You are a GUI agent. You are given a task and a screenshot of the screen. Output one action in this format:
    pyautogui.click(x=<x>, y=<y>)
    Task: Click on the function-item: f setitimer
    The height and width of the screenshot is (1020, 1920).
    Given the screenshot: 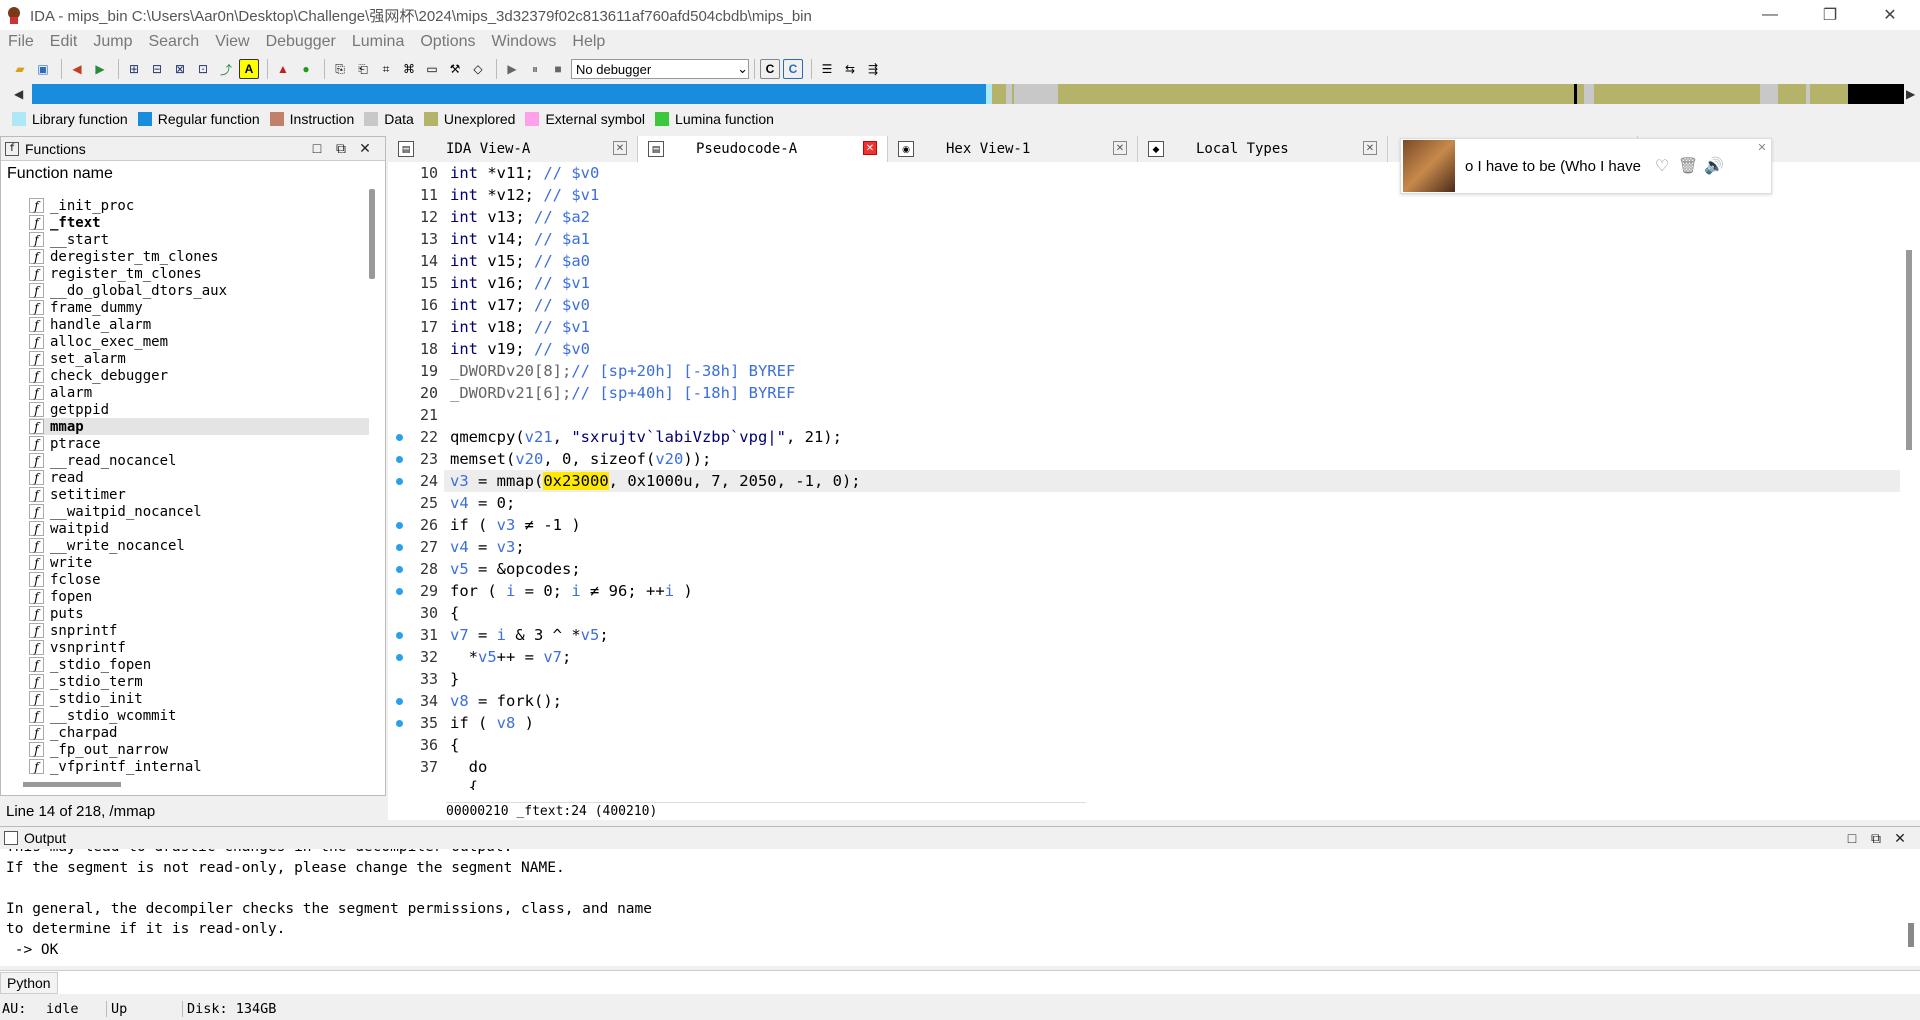 What is the action you would take?
    pyautogui.click(x=199, y=494)
    